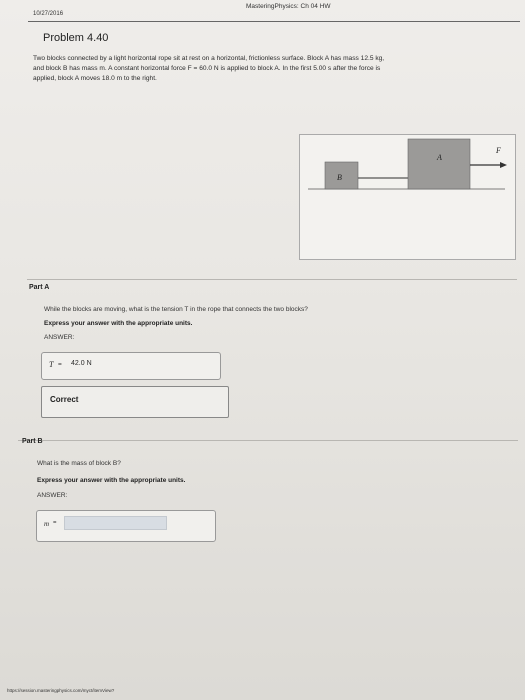  Describe the element at coordinates (339, 177) in the screenshot. I see `block-b-label: B` at that location.